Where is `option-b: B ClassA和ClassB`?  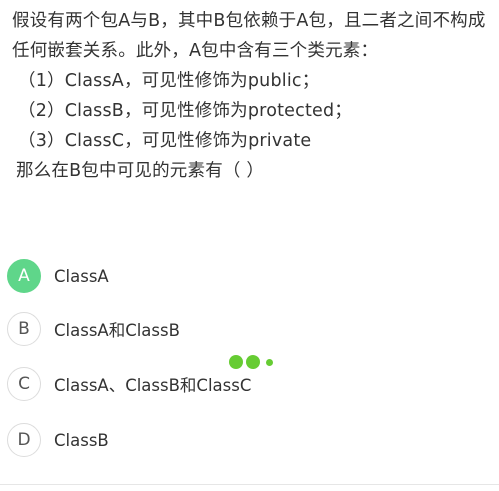
option-b: B ClassA和ClassB is located at coordinates (93, 329).